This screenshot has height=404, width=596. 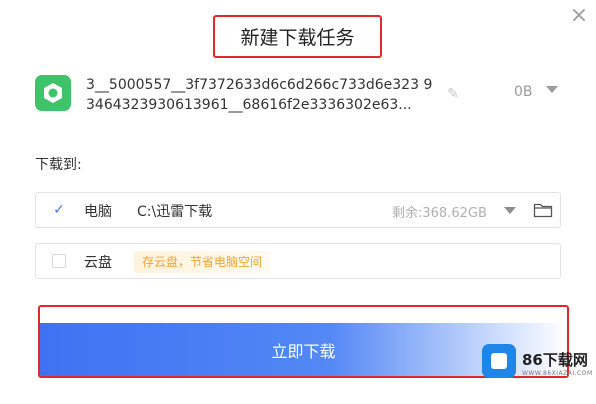 I want to click on download-target-pc: ✓ 电脑 C:\迅雷下载 剩余:368.62GB, so click(x=298, y=210).